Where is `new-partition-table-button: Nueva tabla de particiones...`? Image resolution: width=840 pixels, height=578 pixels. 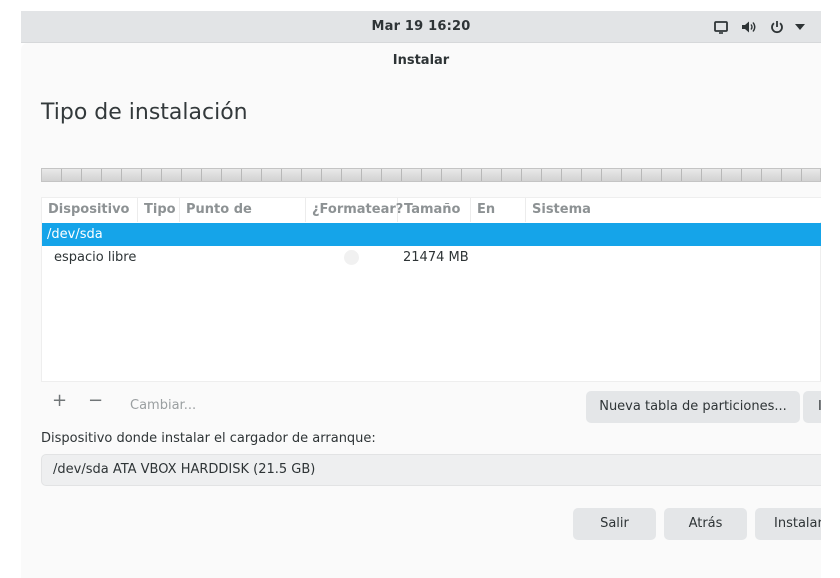 new-partition-table-button: Nueva tabla de particiones... is located at coordinates (693, 407).